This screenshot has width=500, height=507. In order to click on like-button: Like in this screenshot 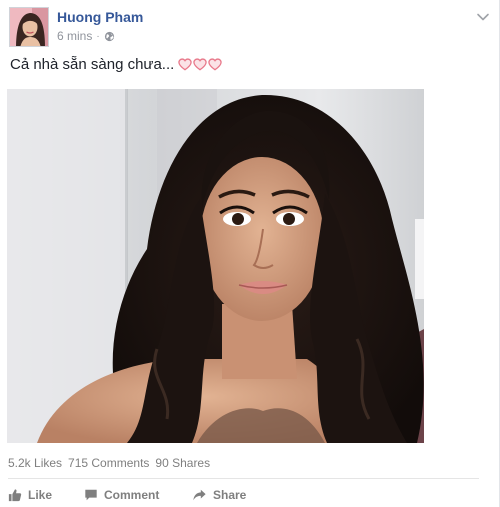, I will do `click(46, 495)`.